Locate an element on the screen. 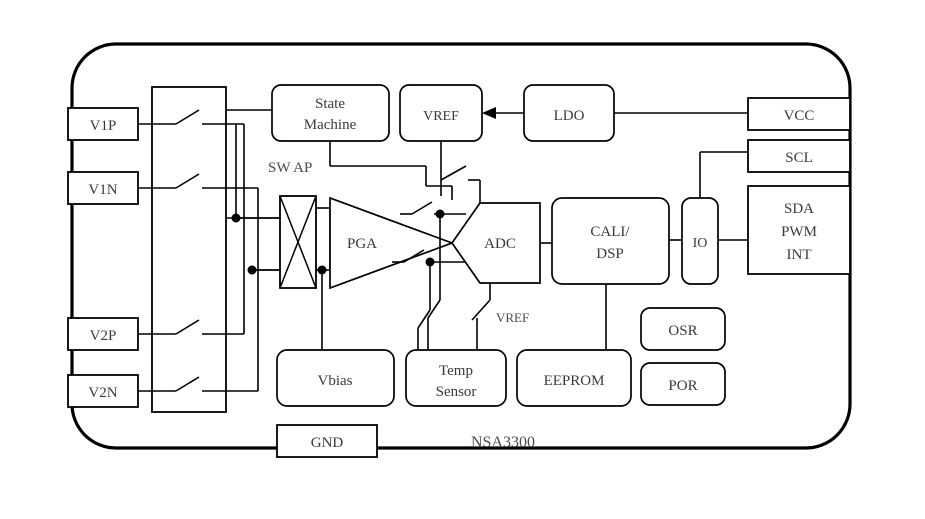 This screenshot has width=925, height=519. vref-block: VREF is located at coordinates (441, 113).